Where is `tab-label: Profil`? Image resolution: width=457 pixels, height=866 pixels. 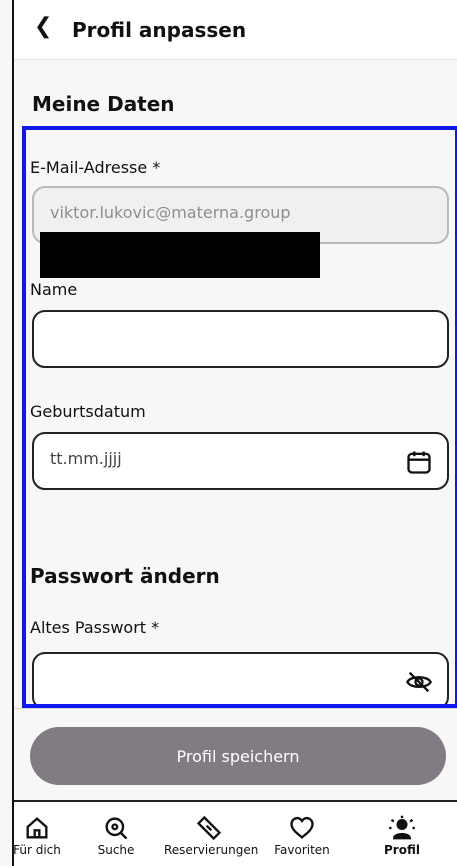
tab-label: Profil is located at coordinates (402, 850).